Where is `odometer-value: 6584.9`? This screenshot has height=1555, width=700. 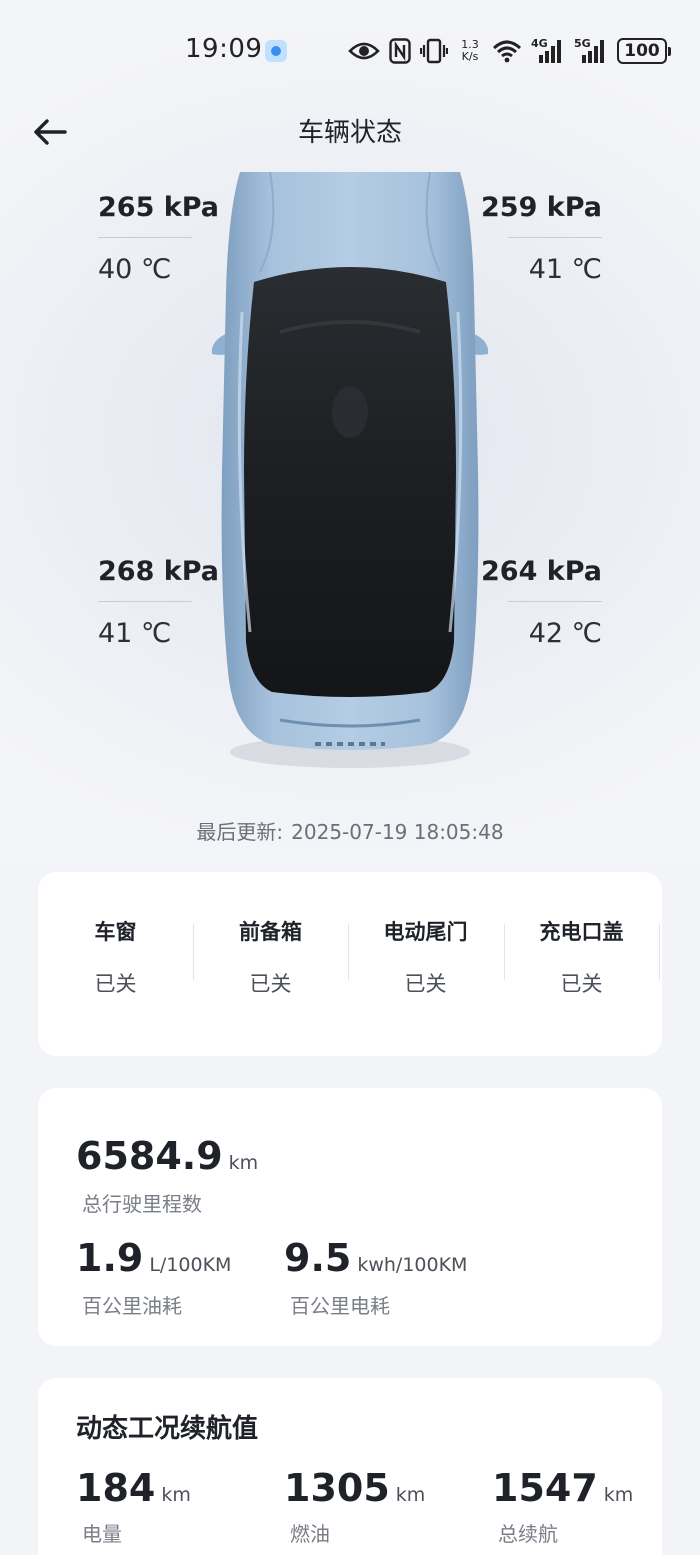
odometer-value: 6584.9 is located at coordinates (149, 1156).